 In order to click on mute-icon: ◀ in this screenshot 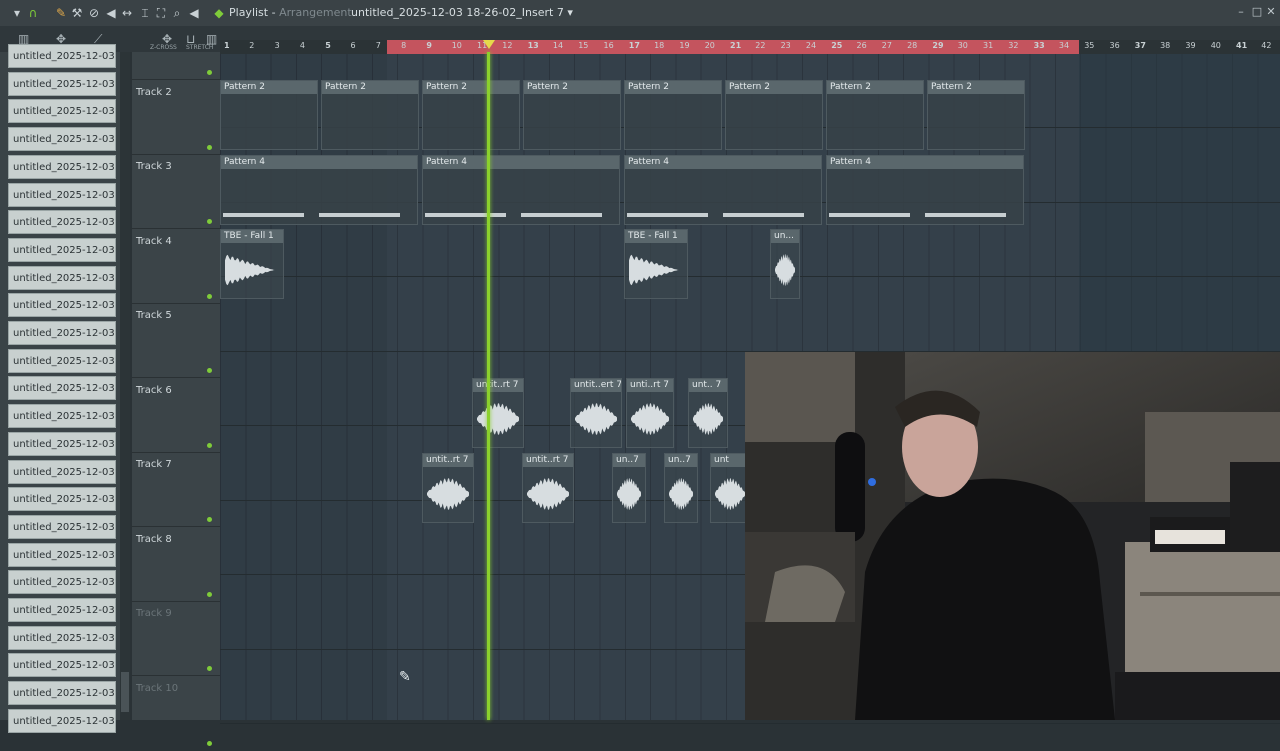, I will do `click(111, 13)`.